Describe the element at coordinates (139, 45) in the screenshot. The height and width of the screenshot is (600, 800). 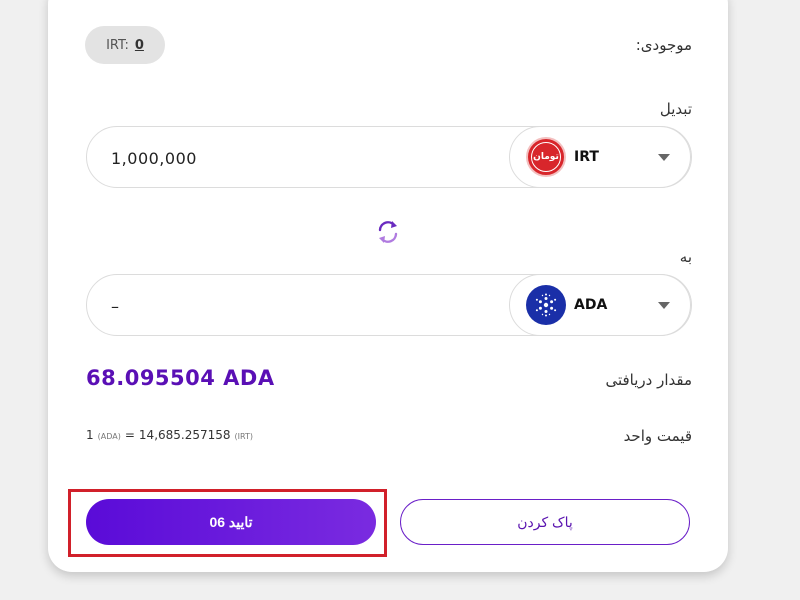
I see `balance-amount: 0` at that location.